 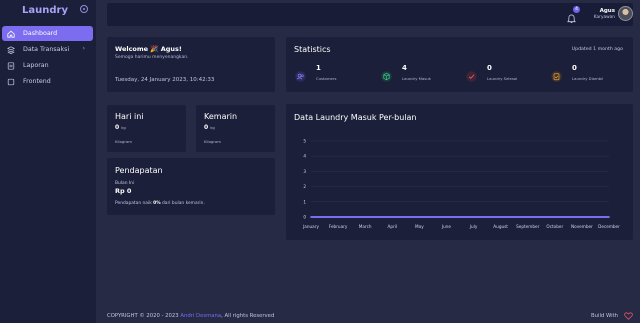 I want to click on card-title: Pendapatan, so click(x=139, y=170).